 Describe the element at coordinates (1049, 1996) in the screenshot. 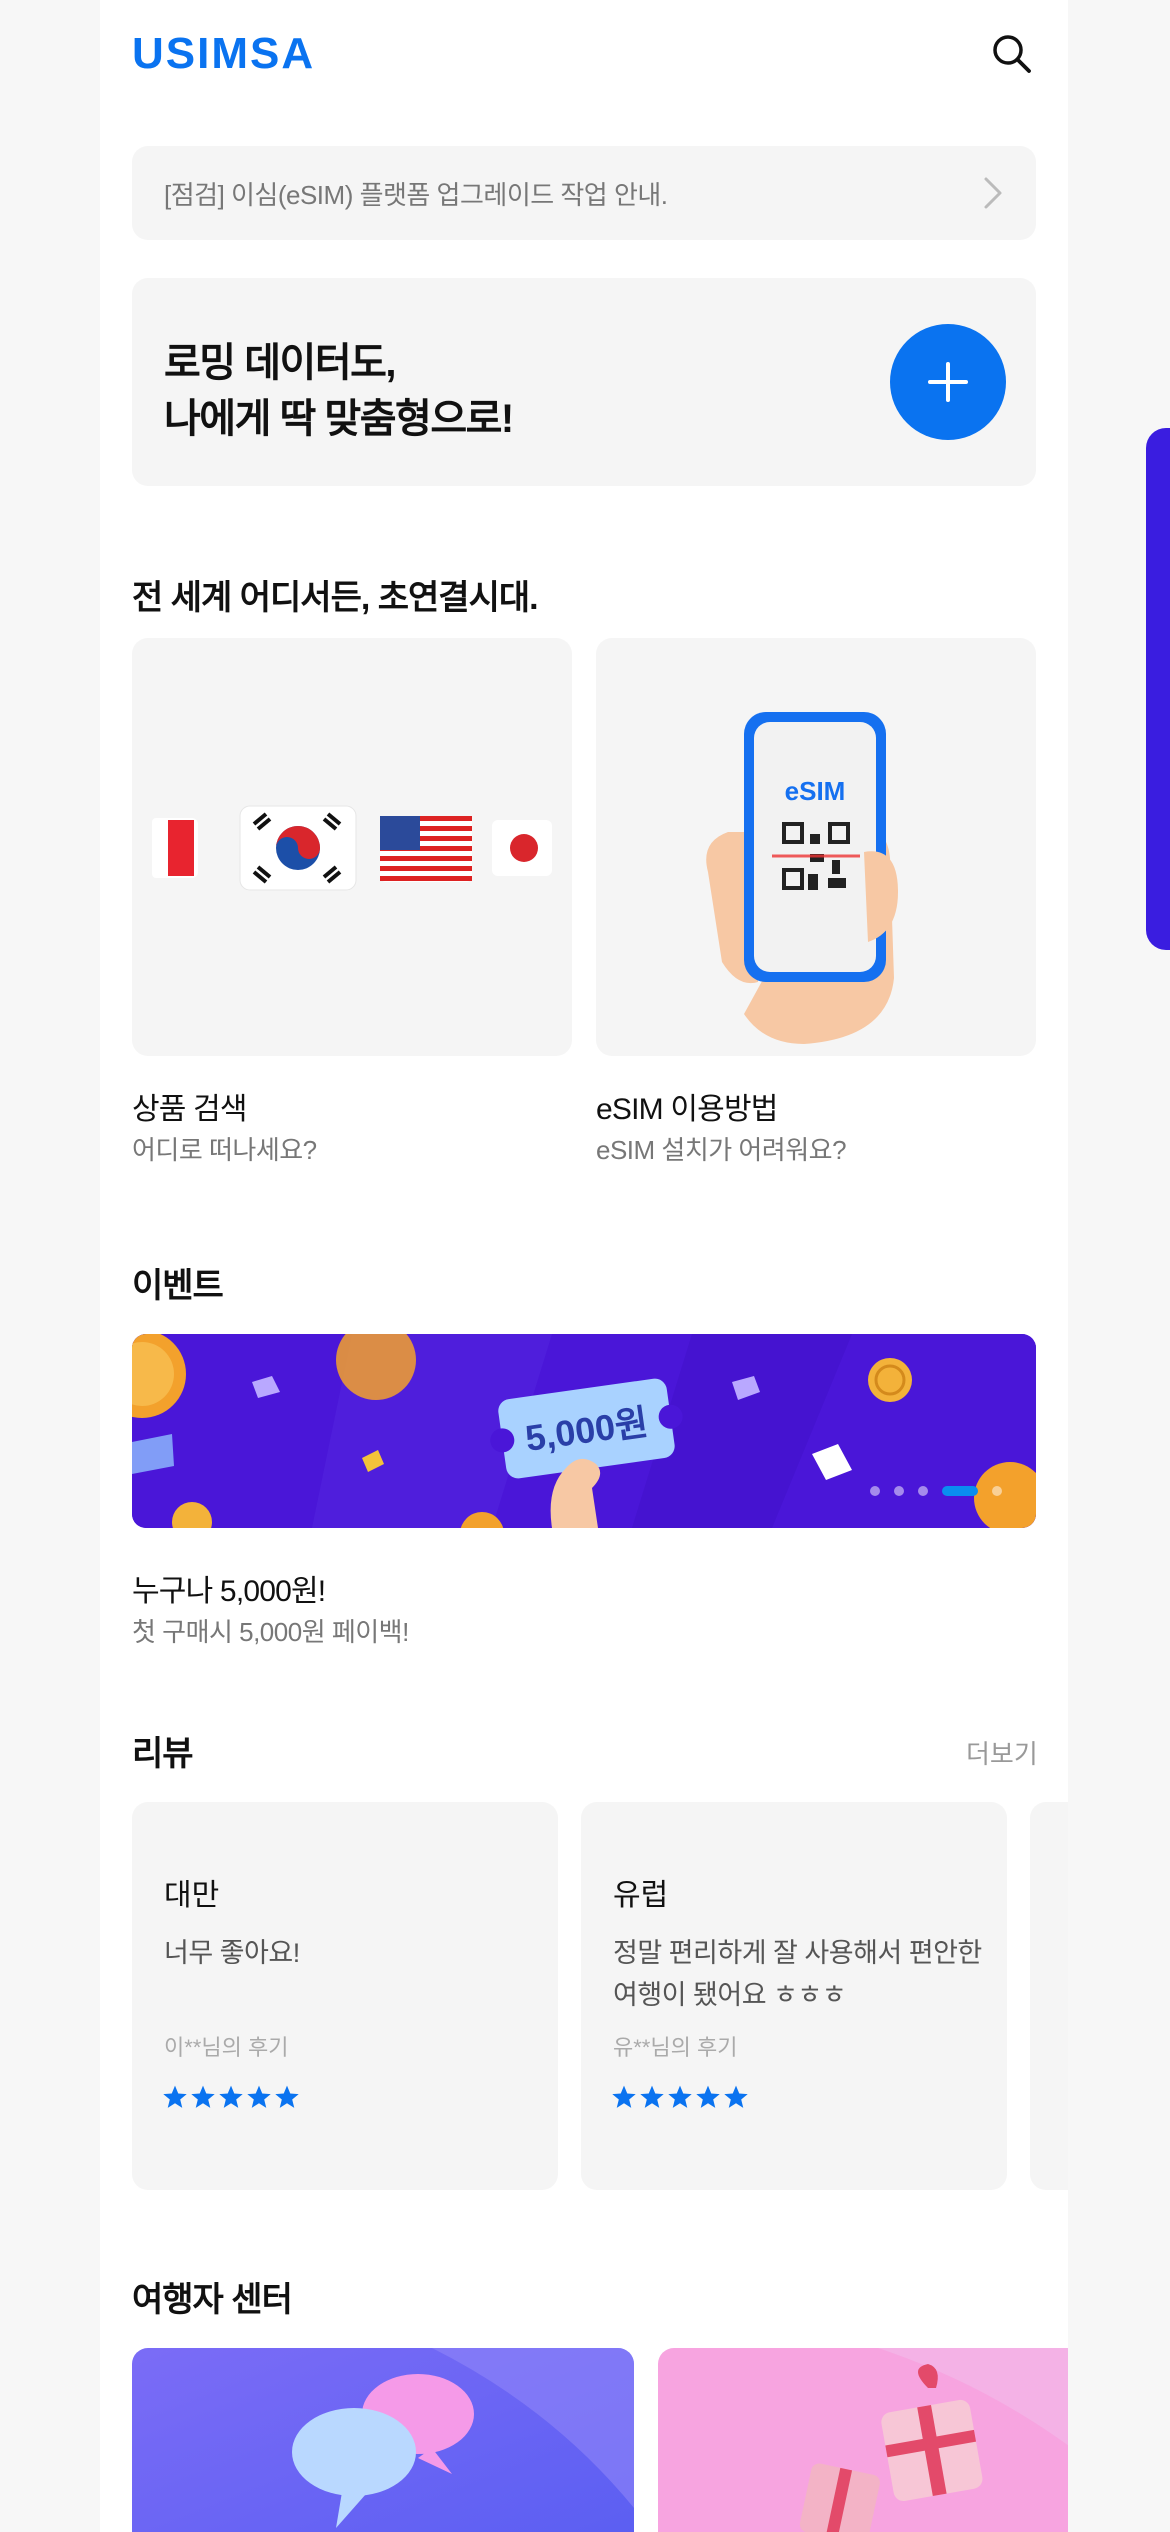

I see `review-card-partial` at that location.